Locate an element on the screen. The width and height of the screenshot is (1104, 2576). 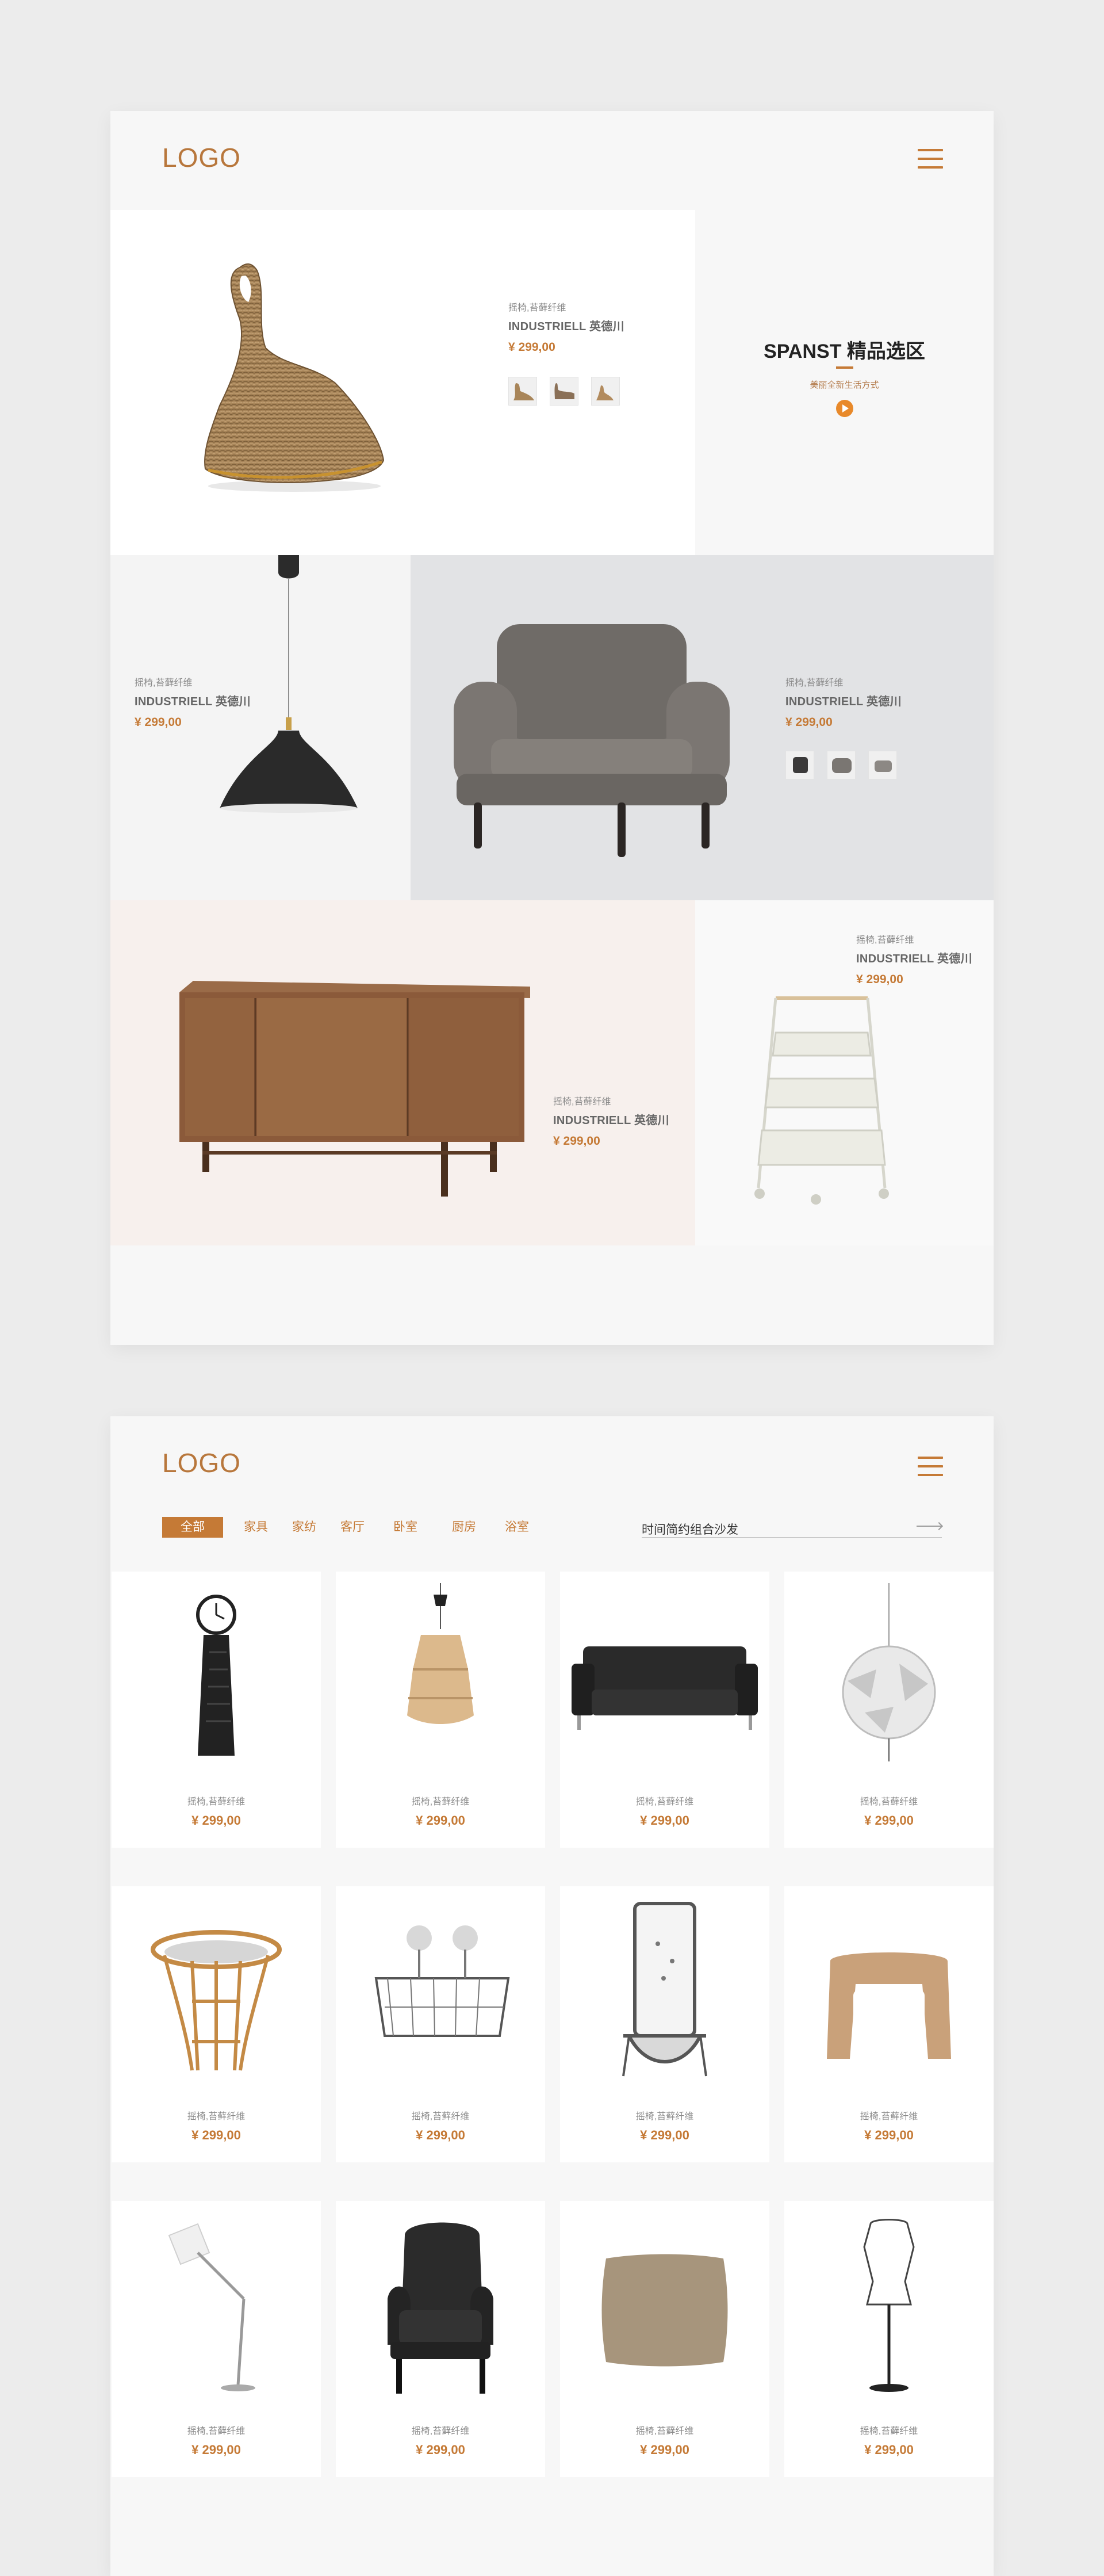
trolley-image is located at coordinates (821, 1100).